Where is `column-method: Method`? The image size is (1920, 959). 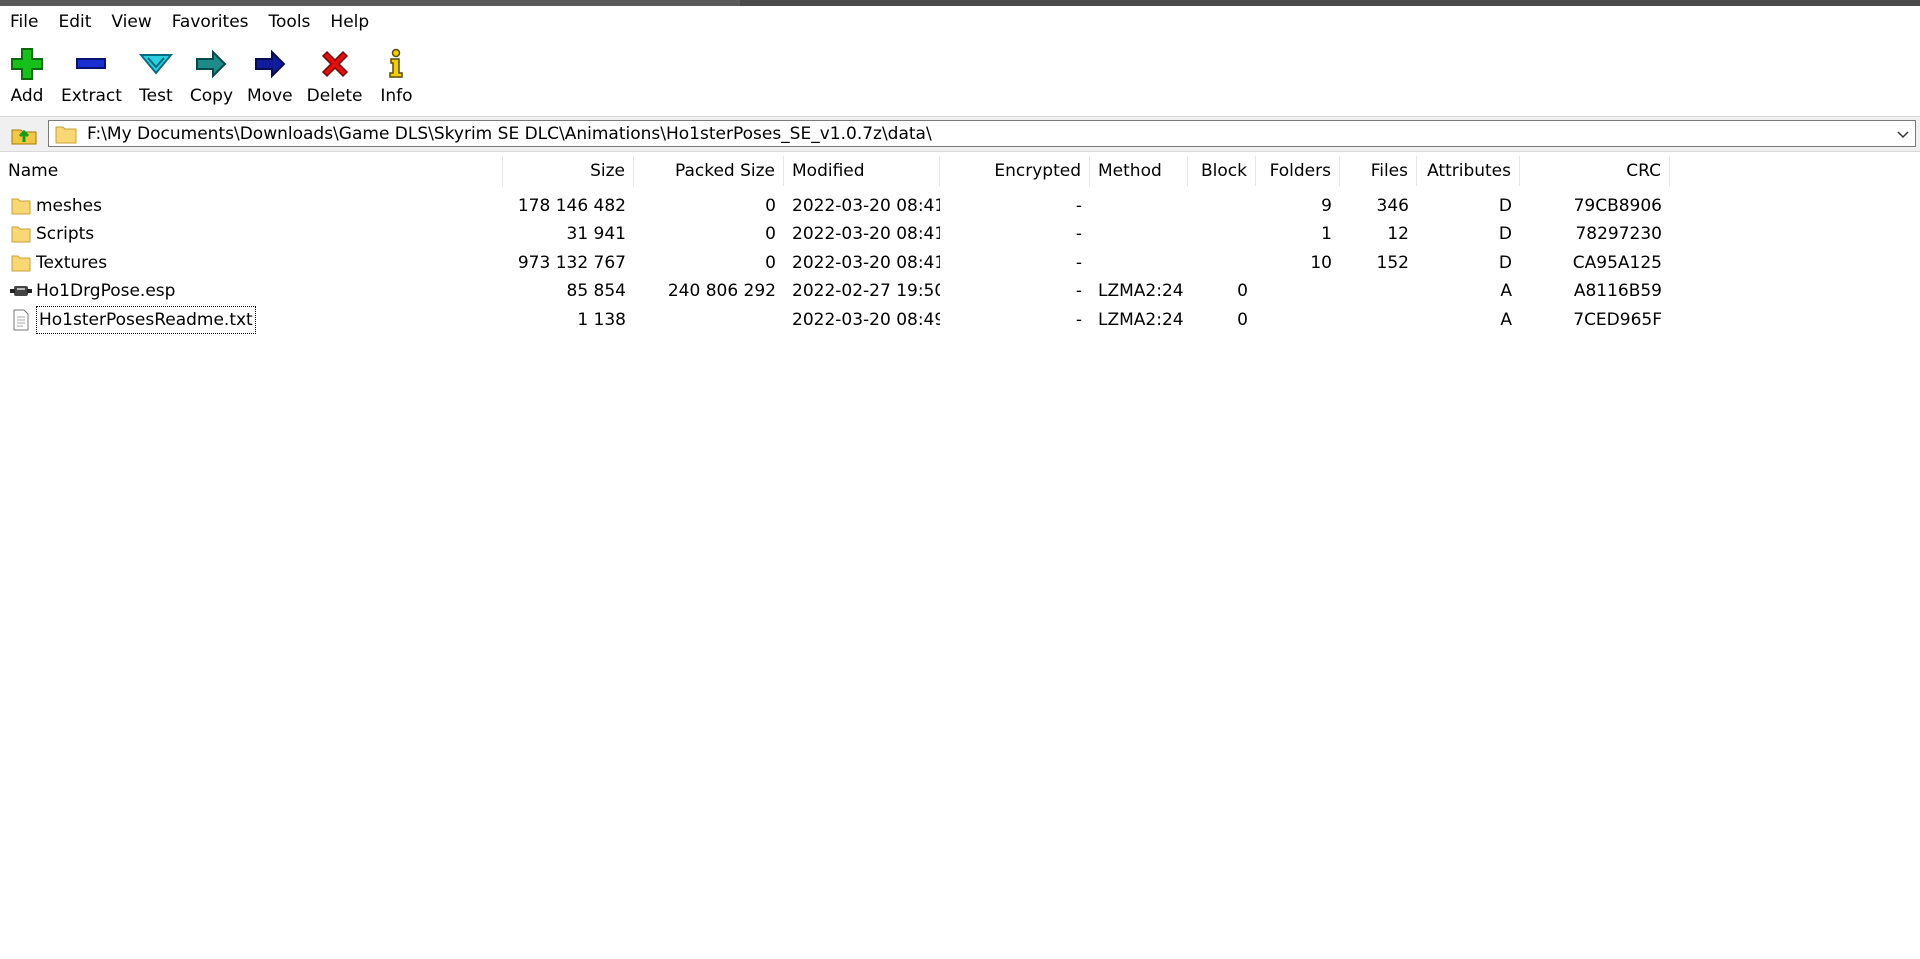 column-method: Method is located at coordinates (1139, 171).